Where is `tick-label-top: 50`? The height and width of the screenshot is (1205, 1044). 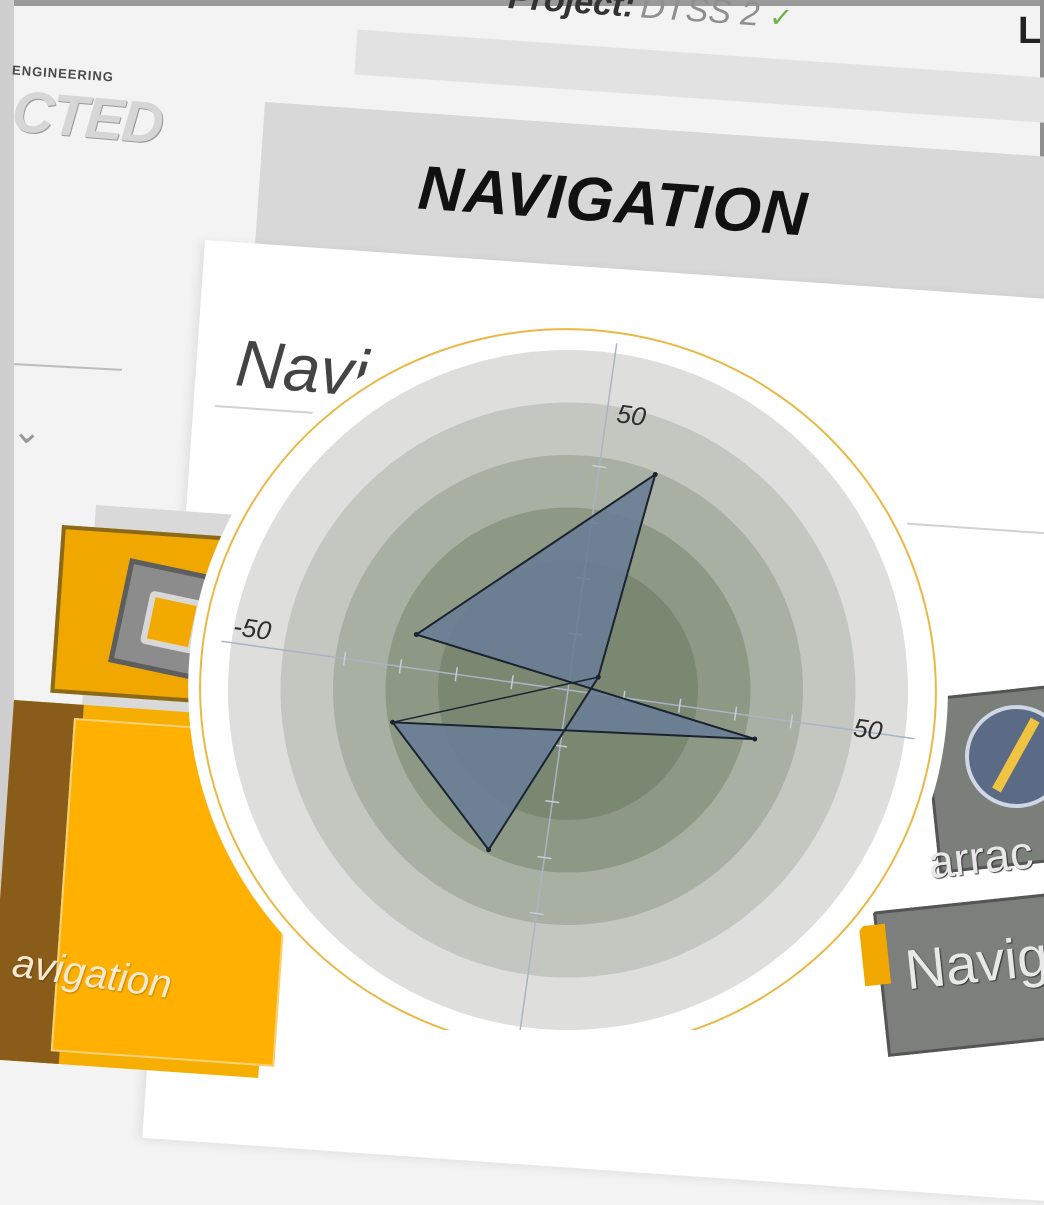
tick-label-top: 50 is located at coordinates (631, 415).